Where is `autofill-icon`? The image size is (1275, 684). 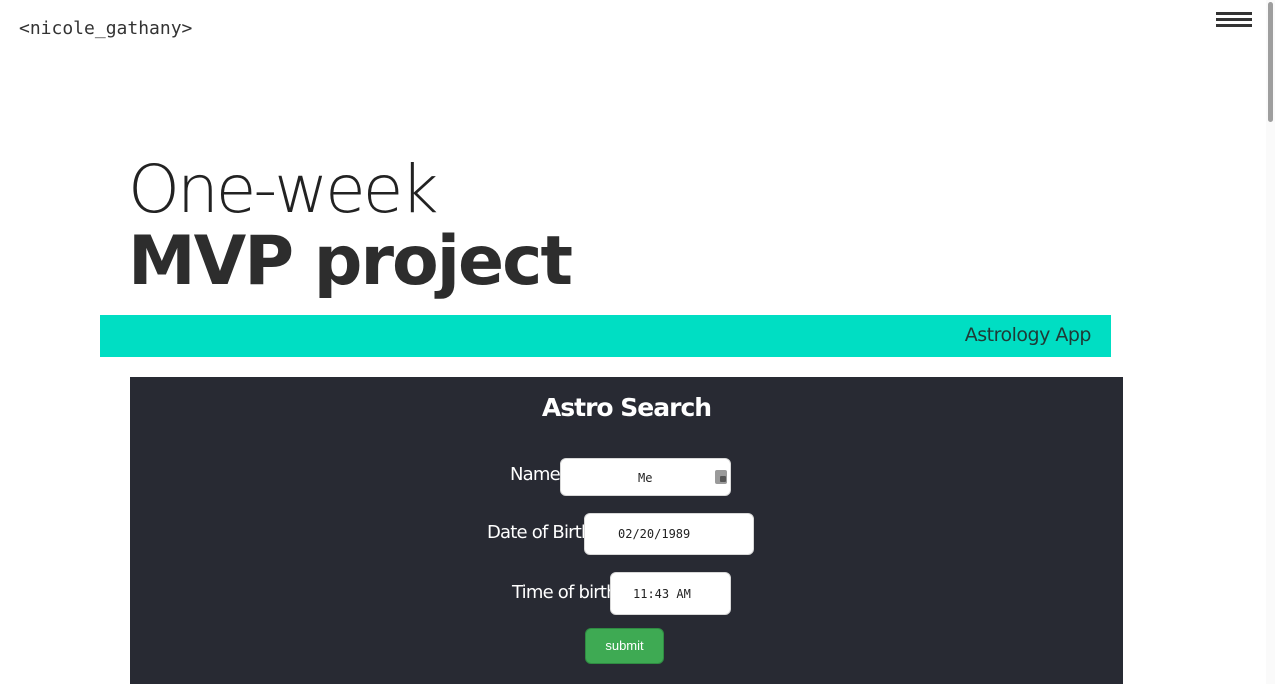 autofill-icon is located at coordinates (721, 477).